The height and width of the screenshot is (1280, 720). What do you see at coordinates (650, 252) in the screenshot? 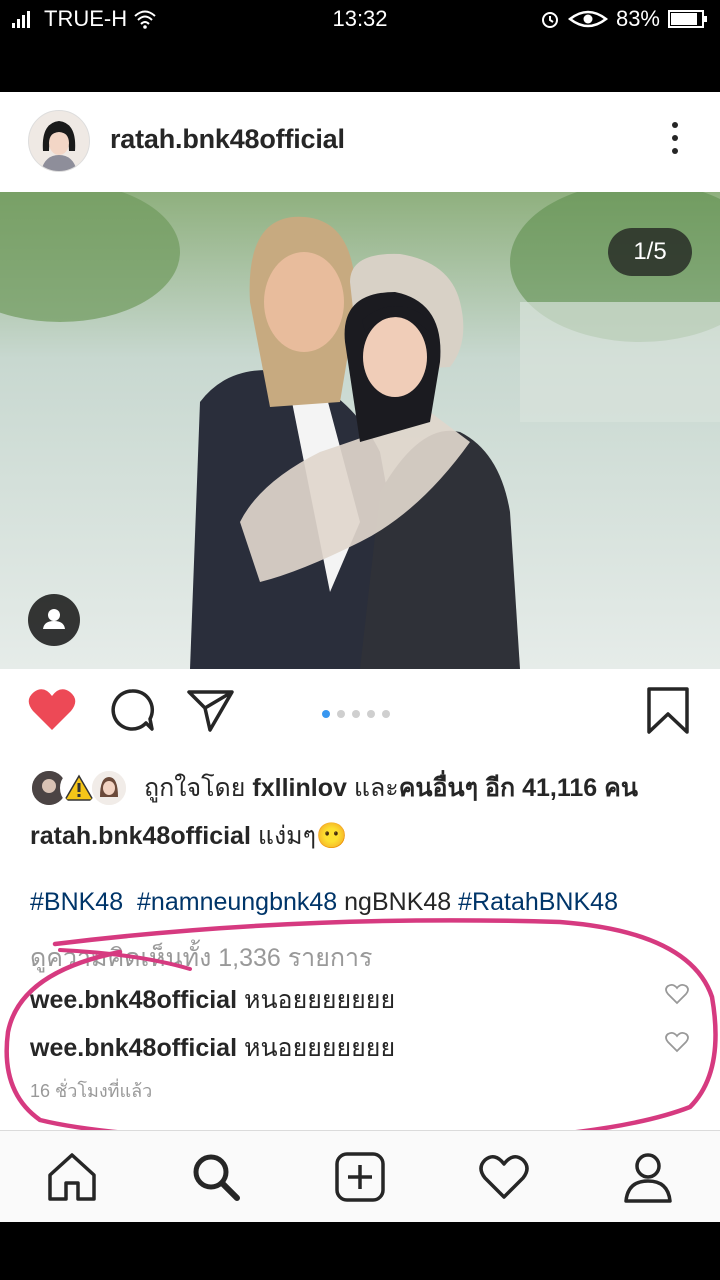
I see `photo-counter: 1/5` at bounding box center [650, 252].